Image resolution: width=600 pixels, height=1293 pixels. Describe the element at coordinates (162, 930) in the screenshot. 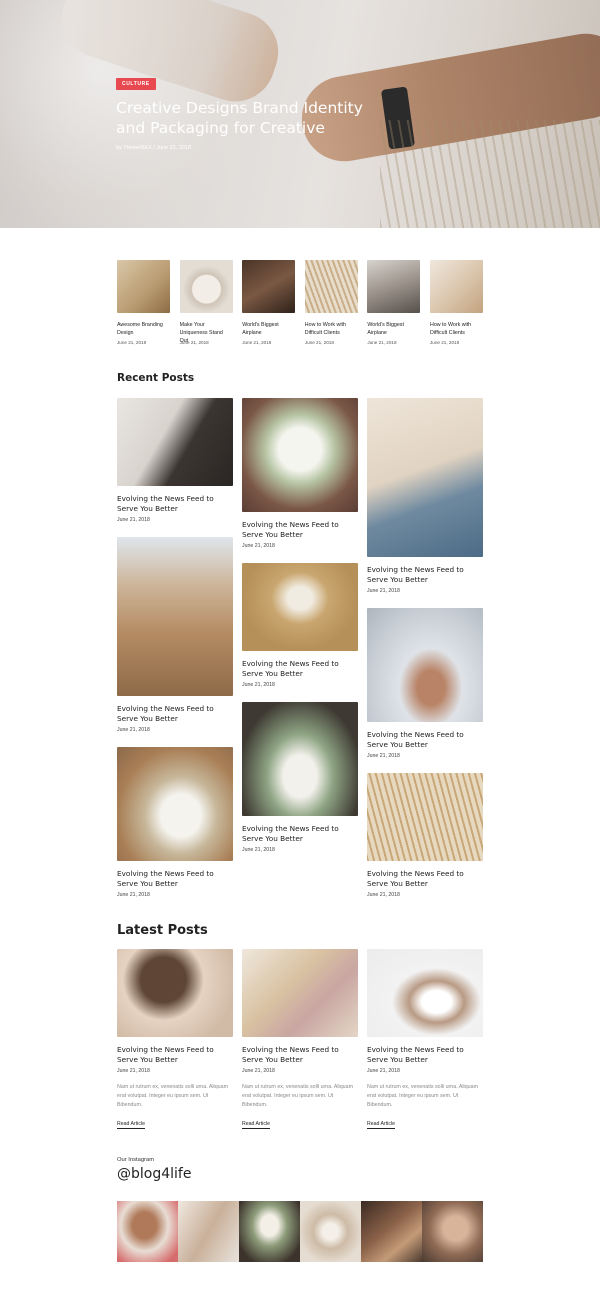

I see `latest-posts-heading: Latest Posts` at that location.